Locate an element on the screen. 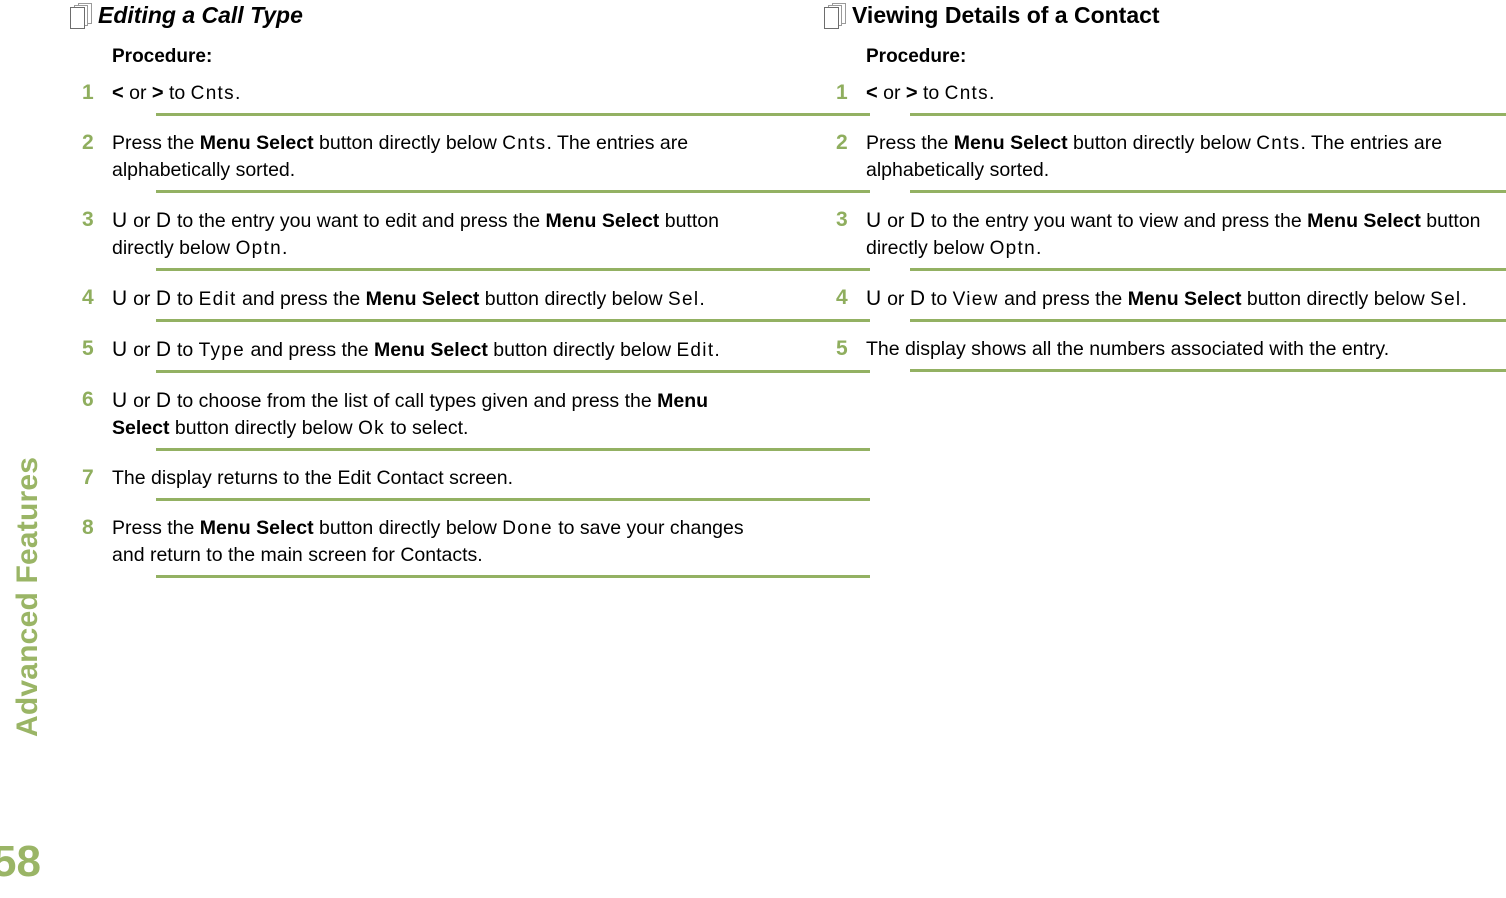 The width and height of the screenshot is (1506, 898). step-text: < or > to Cnts. is located at coordinates (435, 93).